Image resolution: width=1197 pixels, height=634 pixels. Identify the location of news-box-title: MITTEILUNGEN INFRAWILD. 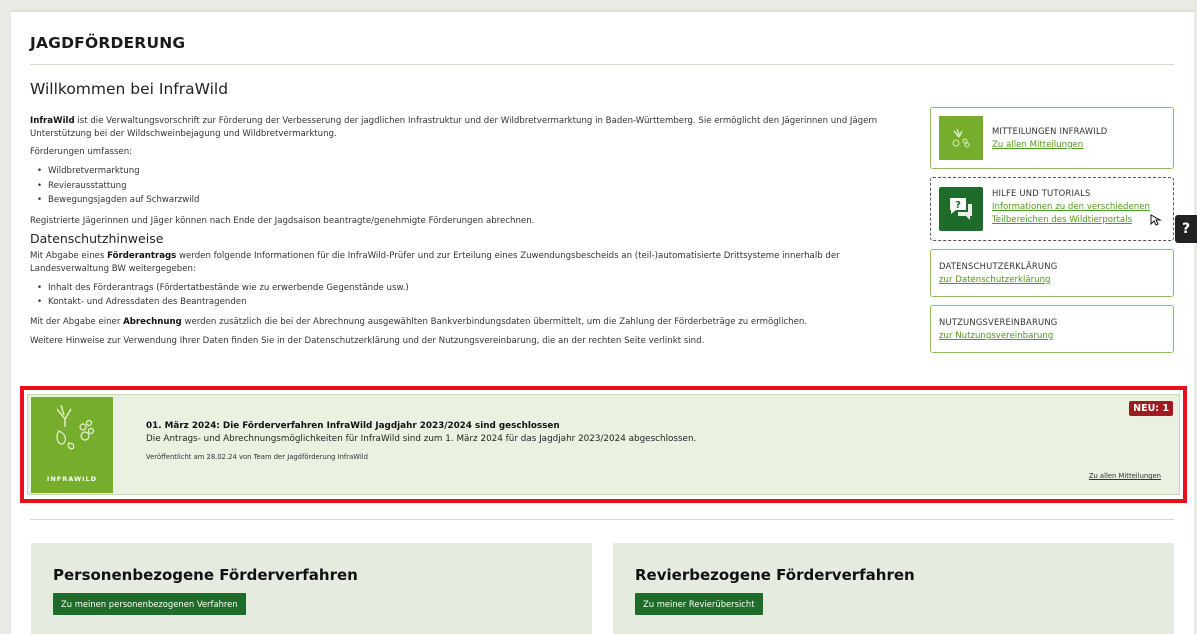
(1050, 131).